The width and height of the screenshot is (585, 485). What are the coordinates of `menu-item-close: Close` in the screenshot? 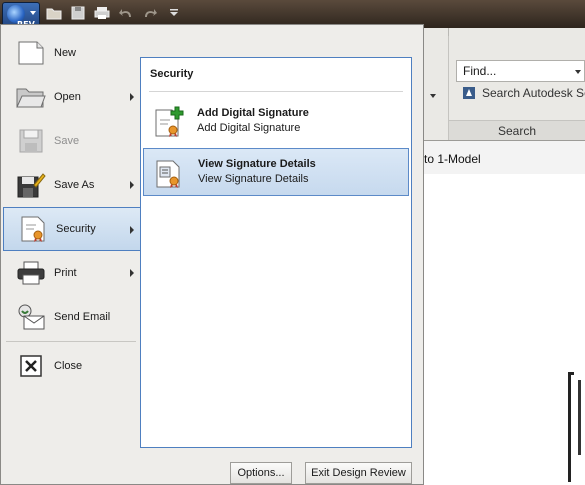 It's located at (71, 366).